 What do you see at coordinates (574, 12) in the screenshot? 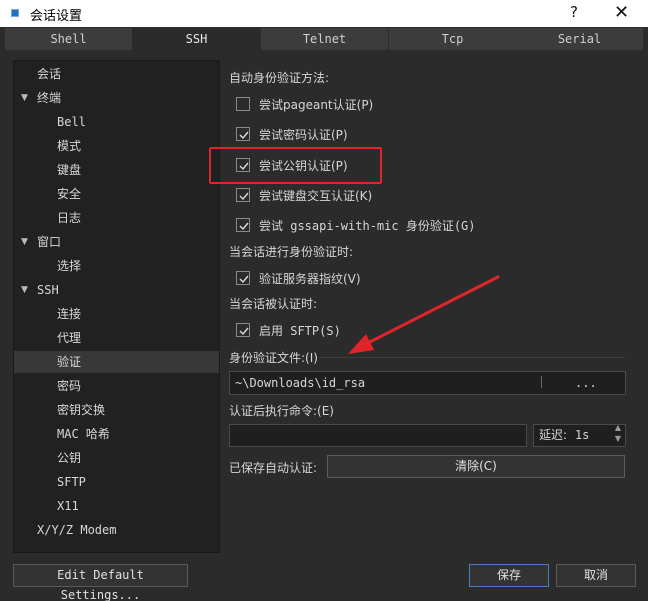
I see `help-button: ?` at bounding box center [574, 12].